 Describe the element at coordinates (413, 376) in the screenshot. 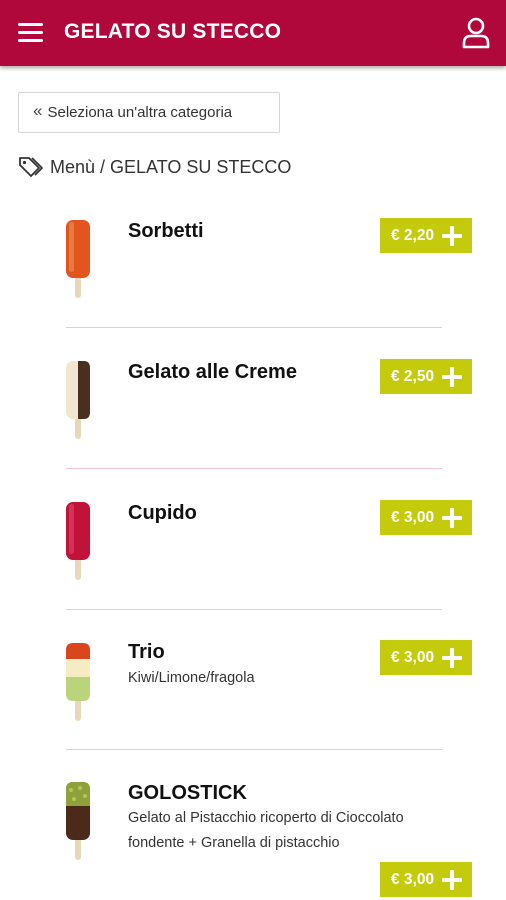

I see `item-price: € 2,50` at that location.